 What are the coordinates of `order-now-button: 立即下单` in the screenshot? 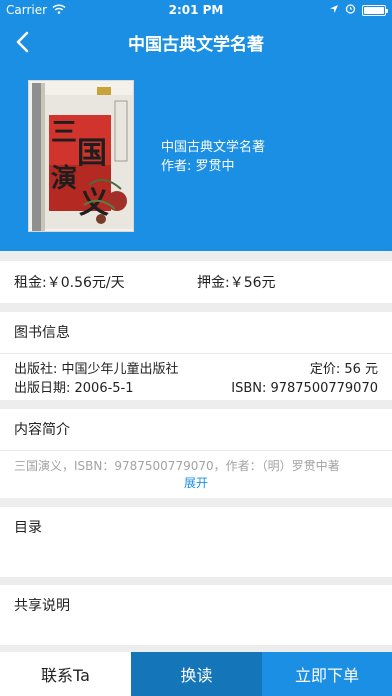 It's located at (327, 674).